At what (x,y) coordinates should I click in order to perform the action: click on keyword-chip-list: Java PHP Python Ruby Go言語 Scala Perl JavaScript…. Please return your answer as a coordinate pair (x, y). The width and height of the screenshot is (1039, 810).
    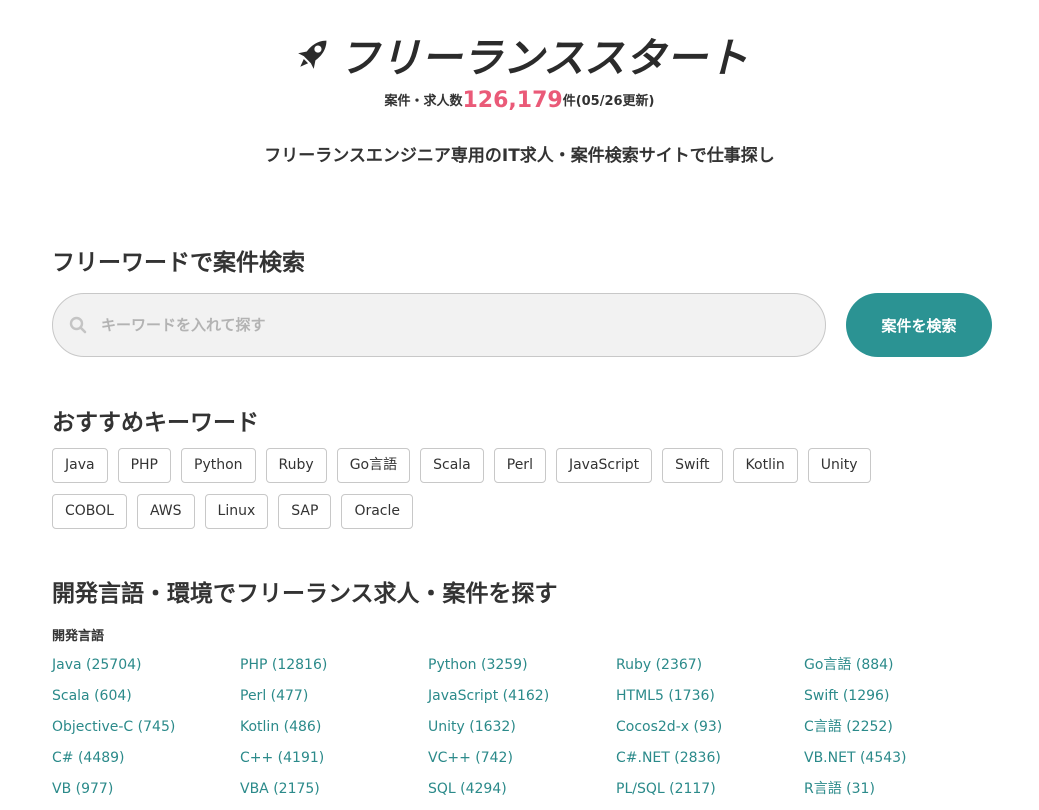
    Looking at the image, I should click on (502, 488).